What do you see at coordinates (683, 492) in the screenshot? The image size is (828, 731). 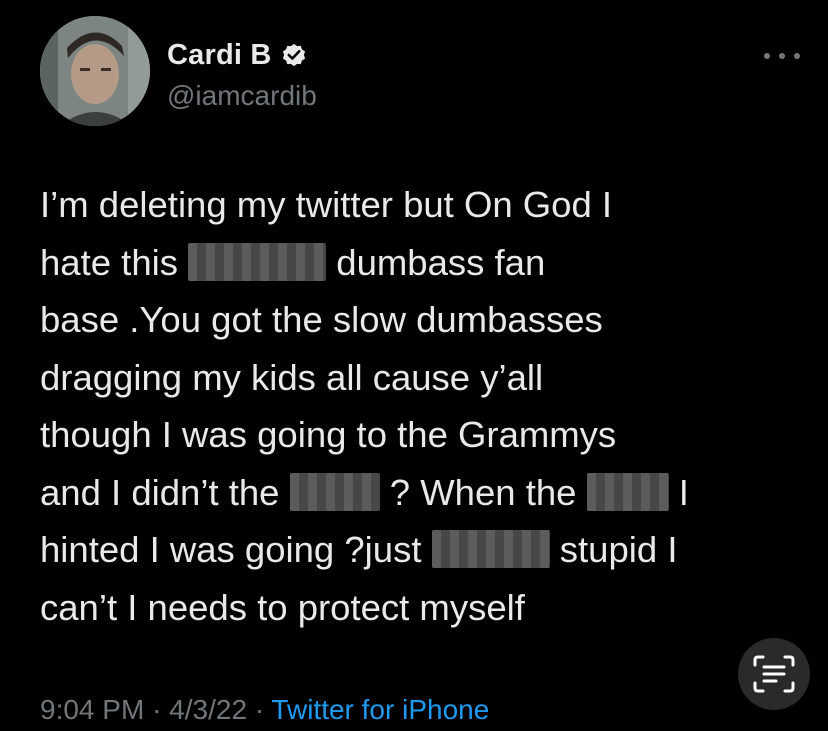 I see `tweet-text-segment: I` at bounding box center [683, 492].